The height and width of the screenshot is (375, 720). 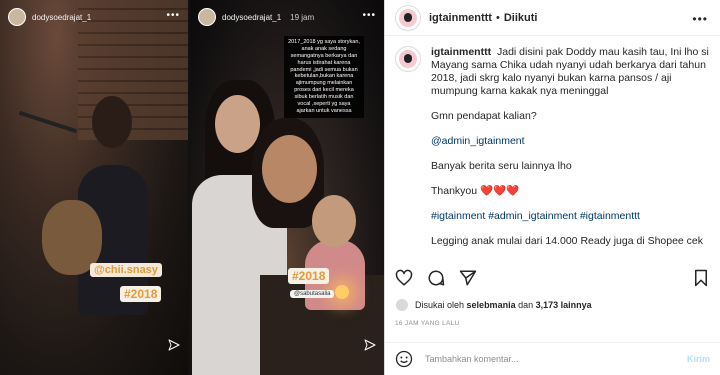 What do you see at coordinates (564, 305) in the screenshot?
I see `likes-count: 3,173 lainnya` at bounding box center [564, 305].